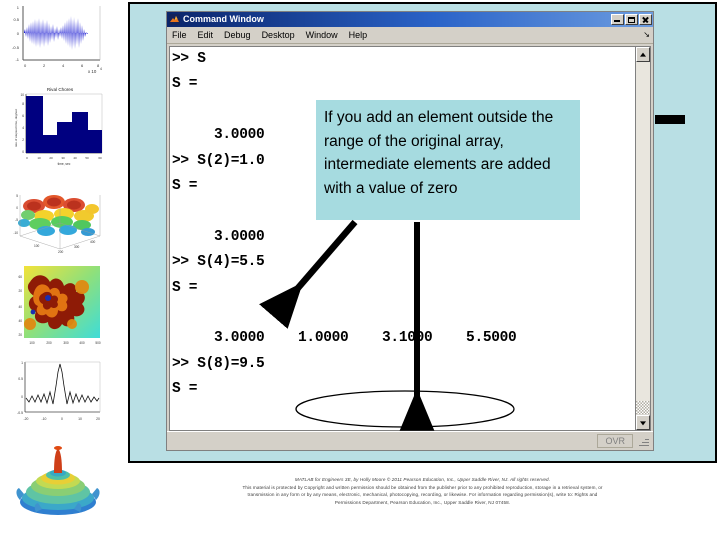 The height and width of the screenshot is (540, 720). What do you see at coordinates (615, 441) in the screenshot?
I see `status-badge: OVR` at bounding box center [615, 441].